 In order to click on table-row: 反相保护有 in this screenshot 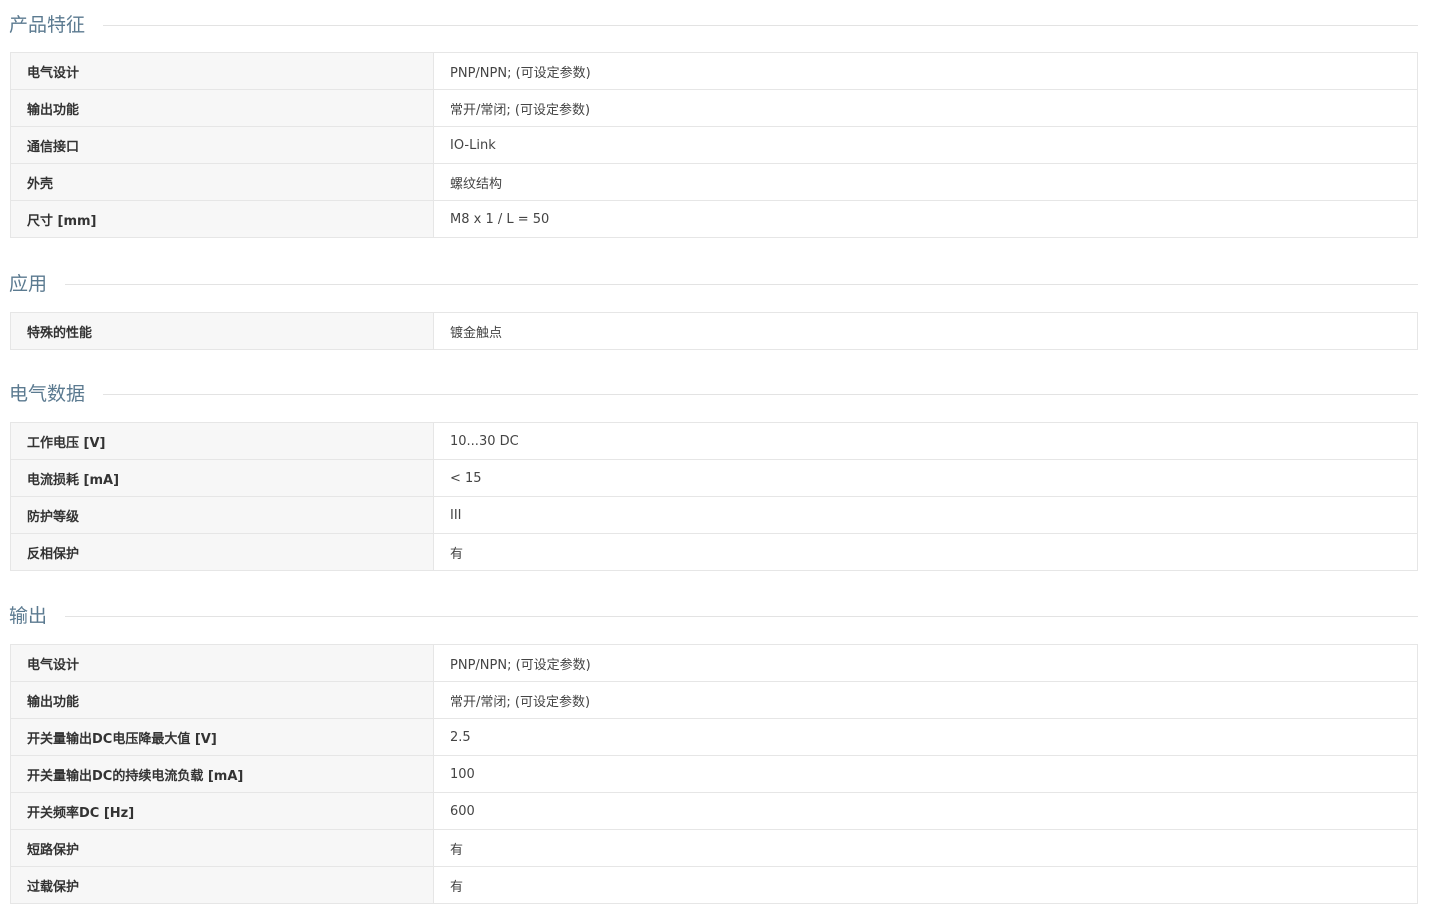, I will do `click(714, 552)`.